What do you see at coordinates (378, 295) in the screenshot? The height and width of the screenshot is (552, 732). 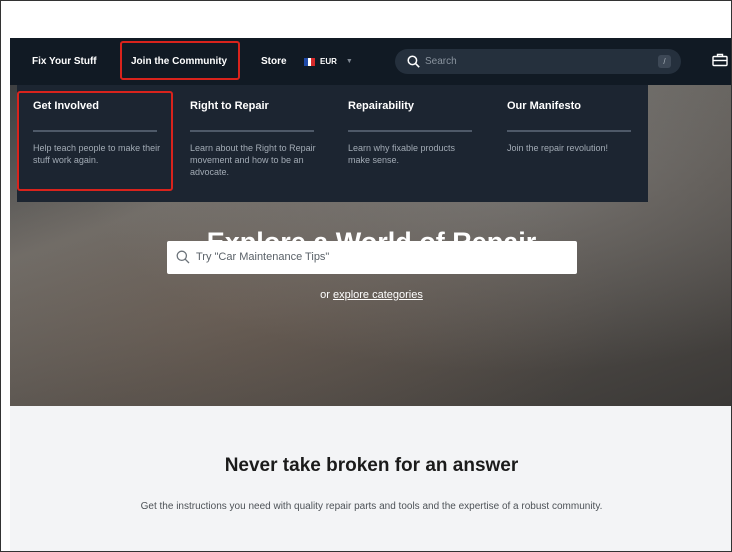 I see `explore-categories-link: explore categories` at bounding box center [378, 295].